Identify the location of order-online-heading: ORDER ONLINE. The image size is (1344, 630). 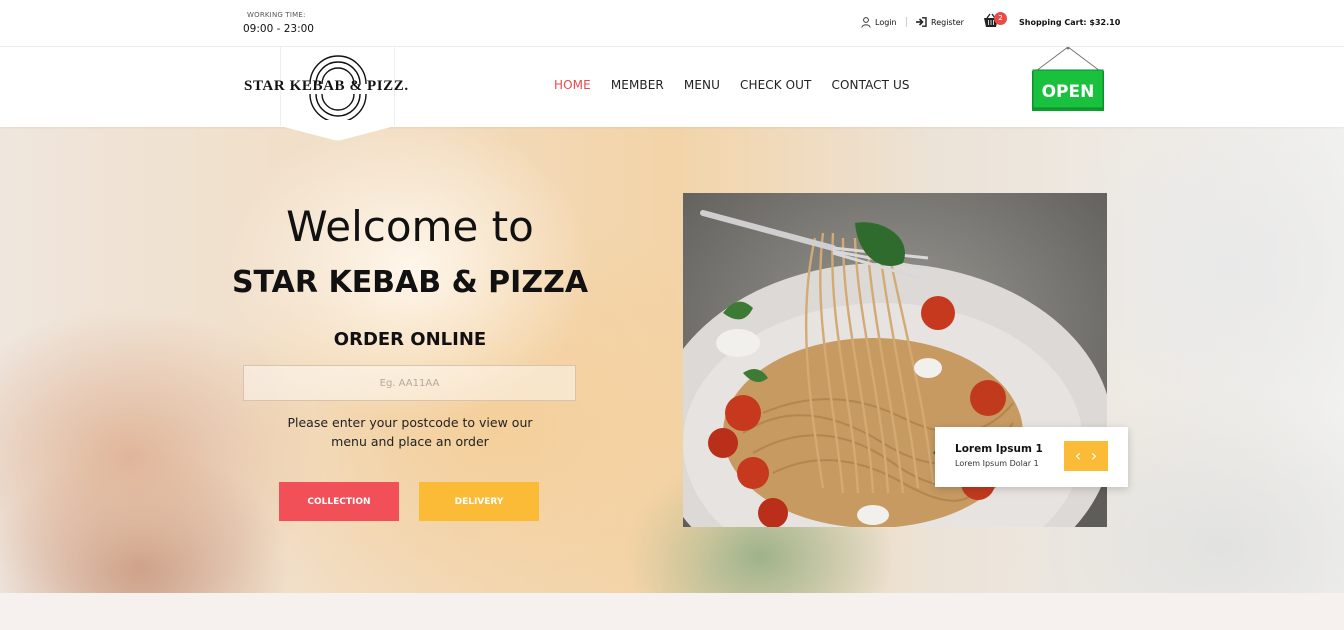
(410, 339).